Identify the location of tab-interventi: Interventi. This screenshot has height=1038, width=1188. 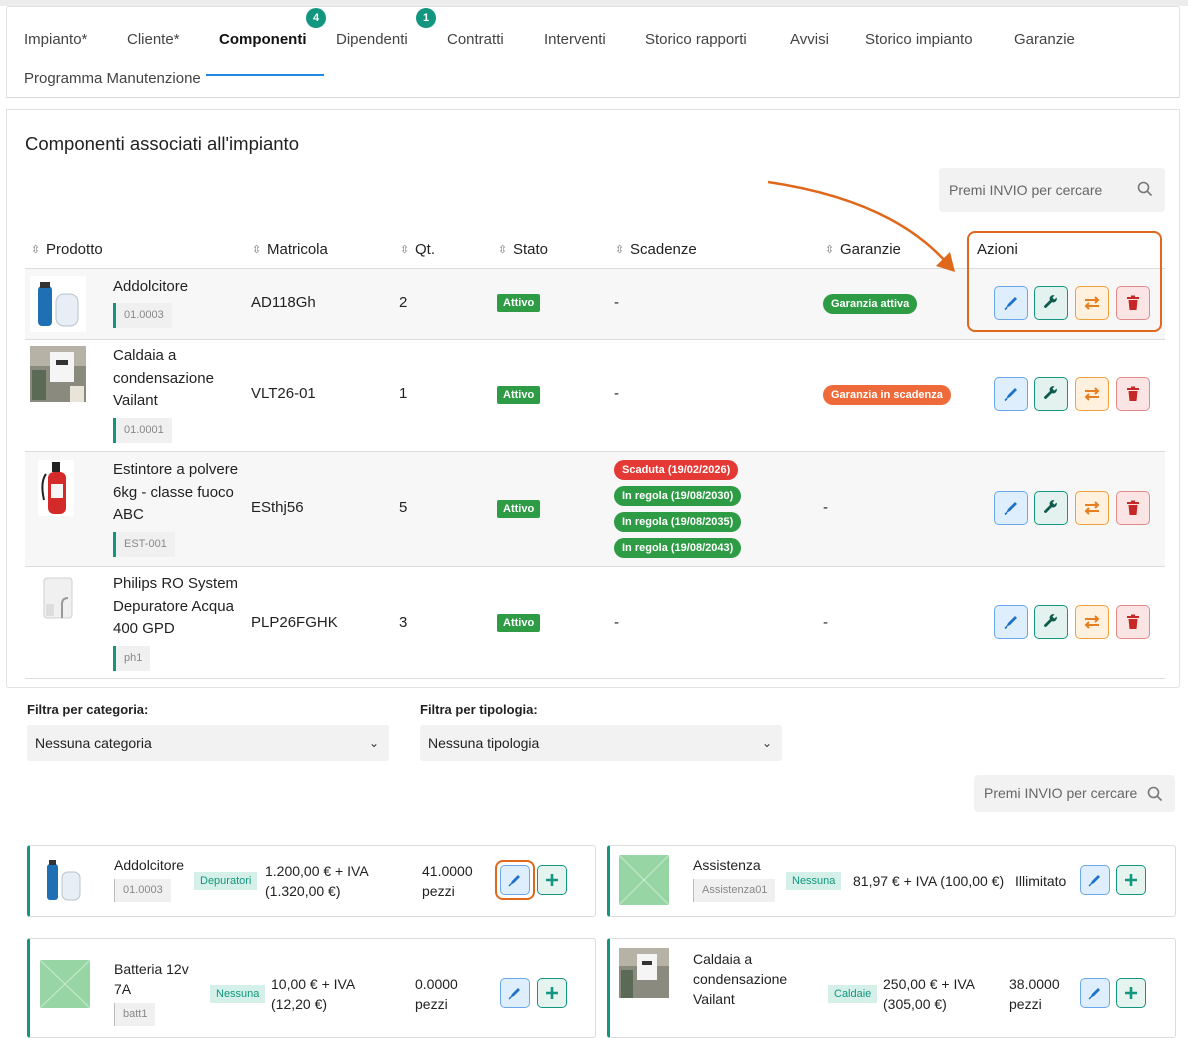
(575, 39).